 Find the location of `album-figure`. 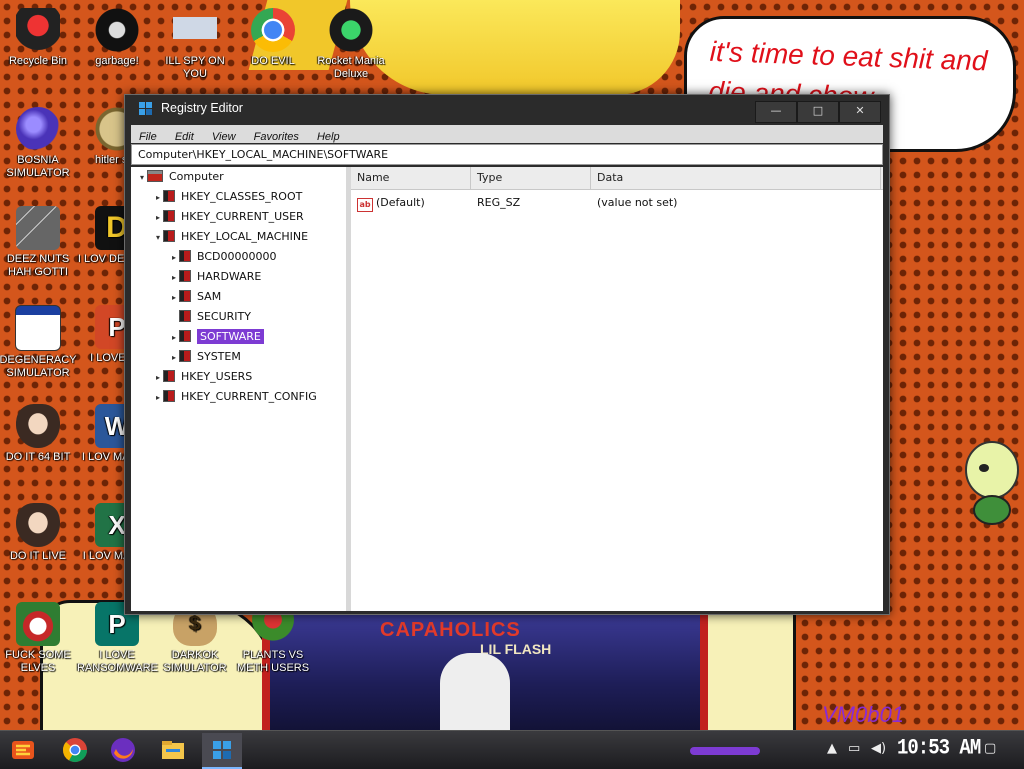

album-figure is located at coordinates (475, 692).